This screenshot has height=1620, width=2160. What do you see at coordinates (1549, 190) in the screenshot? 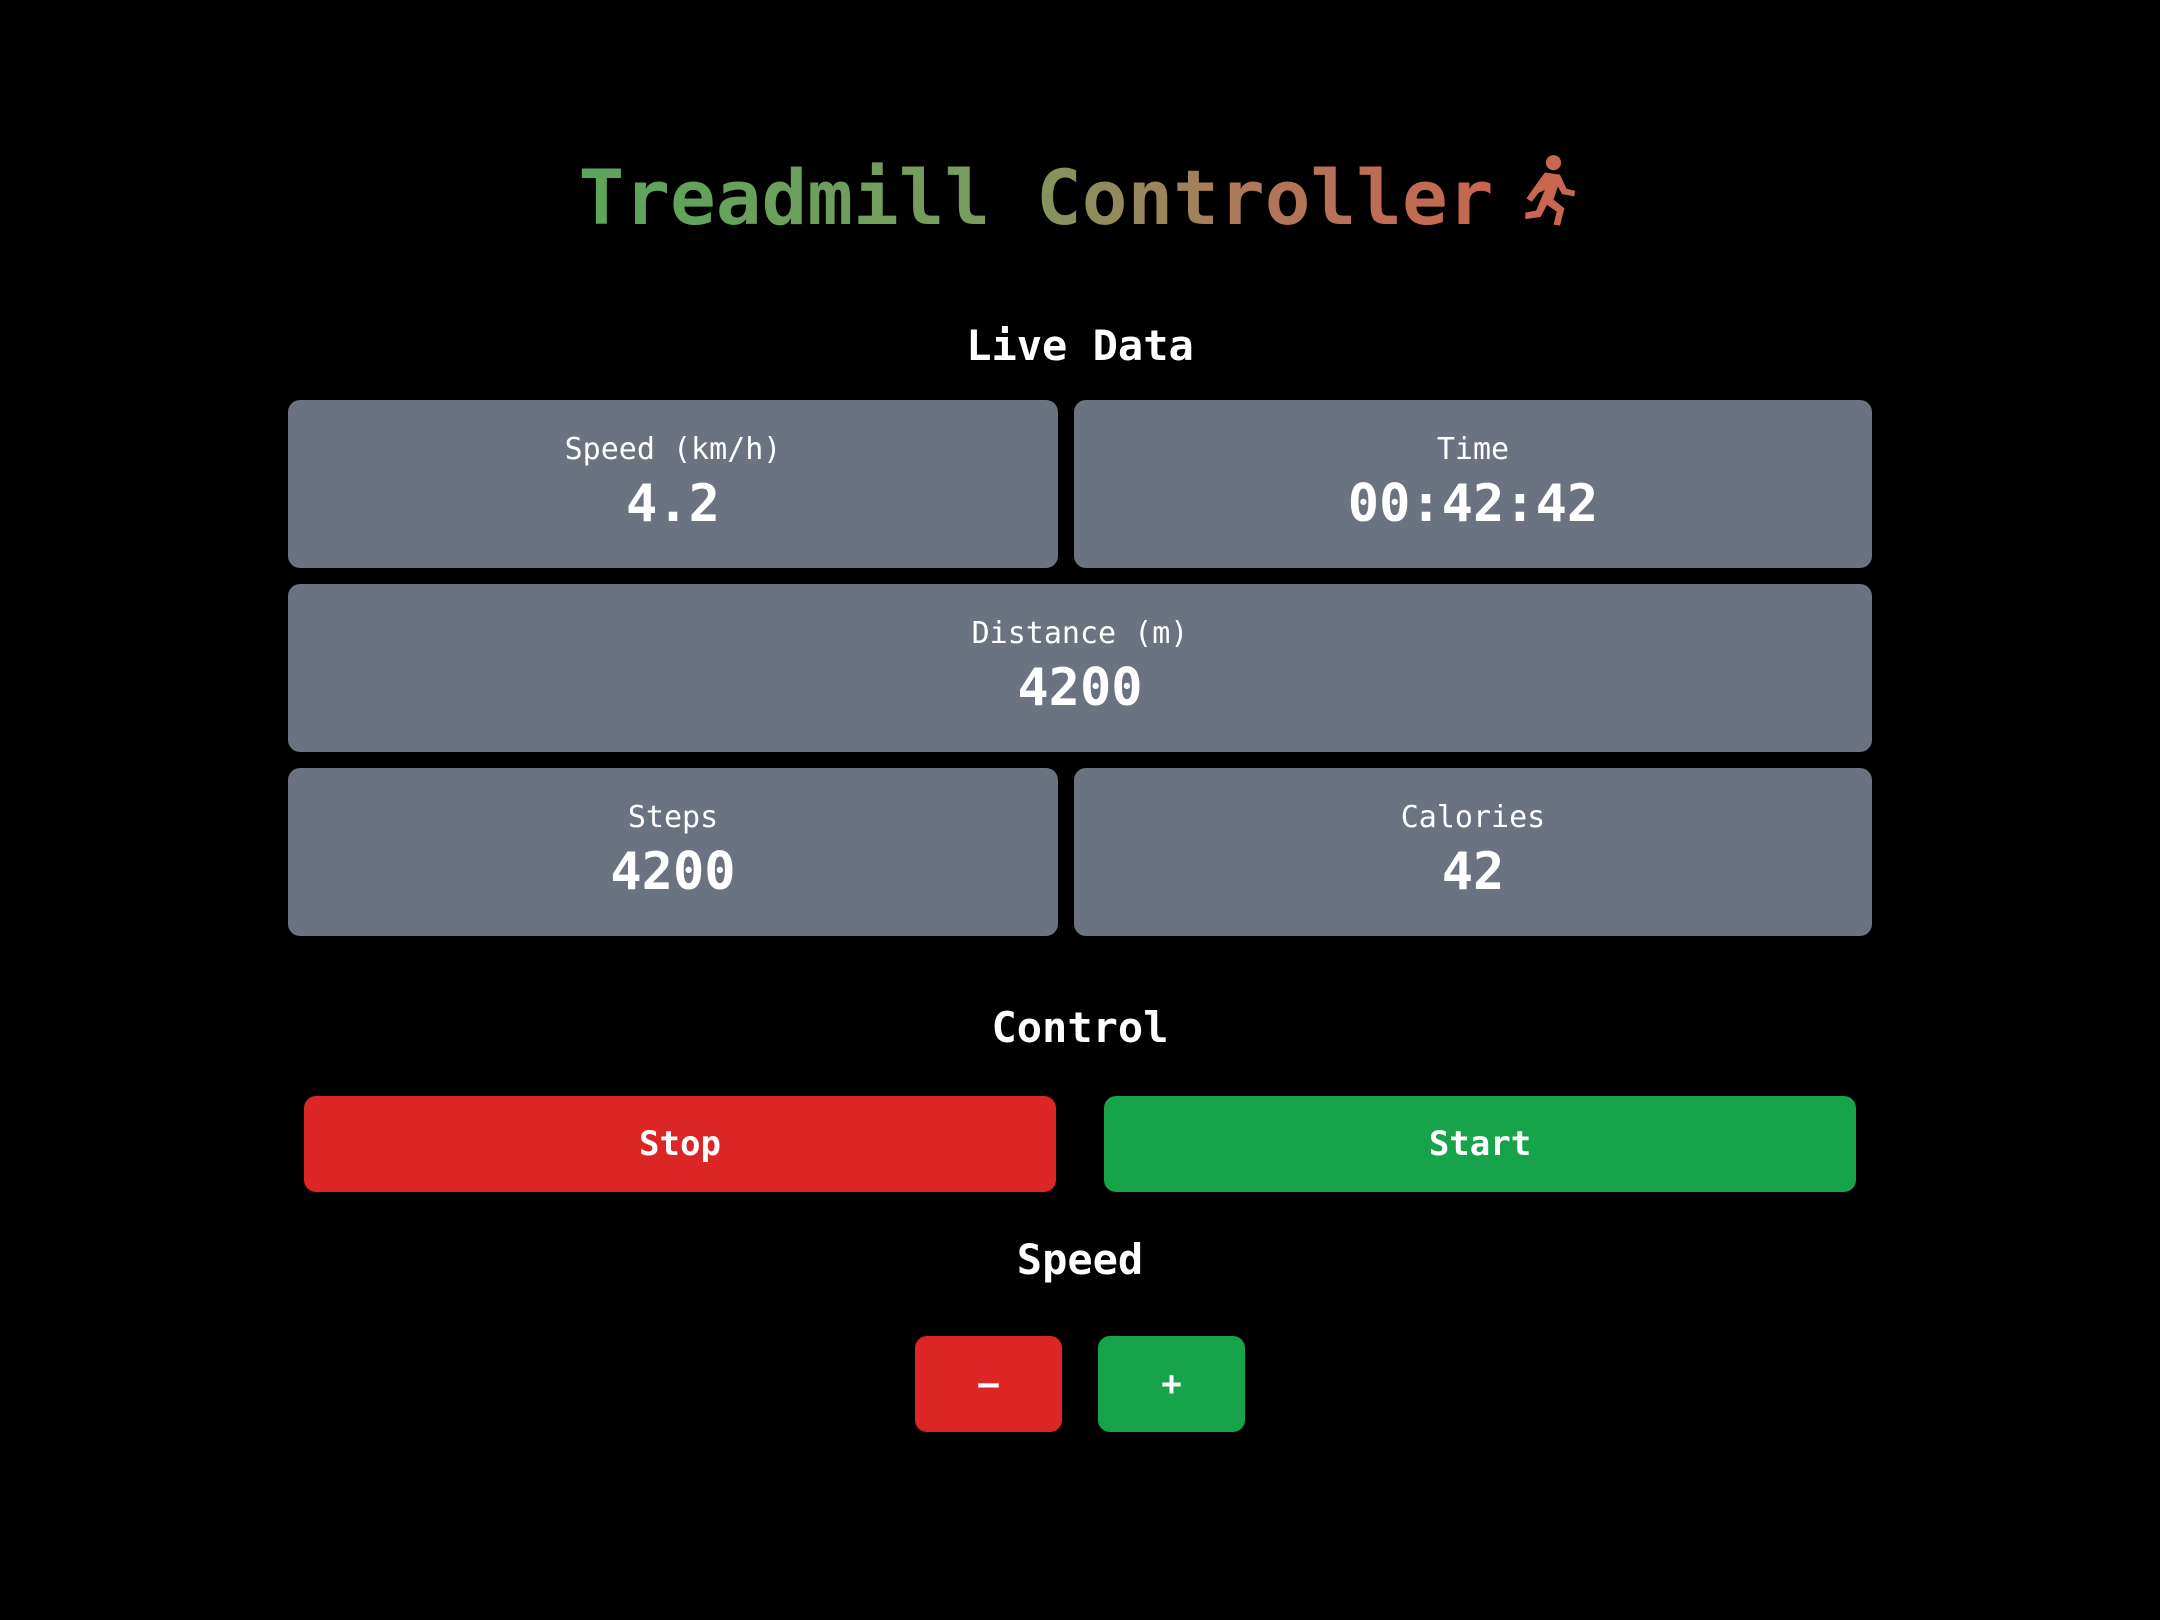
I see `running-person-icon` at bounding box center [1549, 190].